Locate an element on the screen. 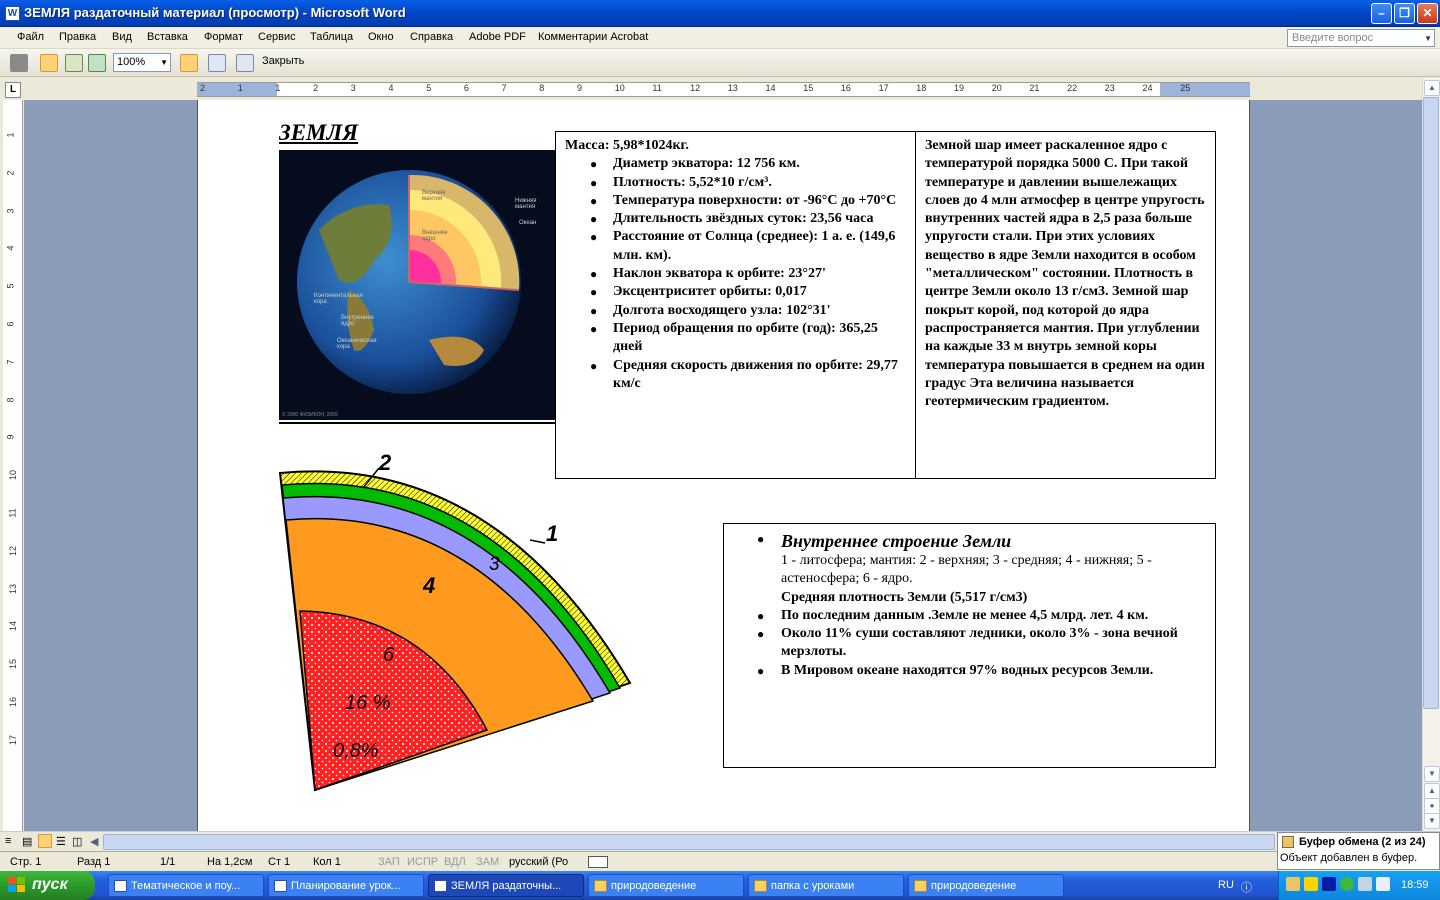  status-page: Стр. 1 is located at coordinates (26, 862).